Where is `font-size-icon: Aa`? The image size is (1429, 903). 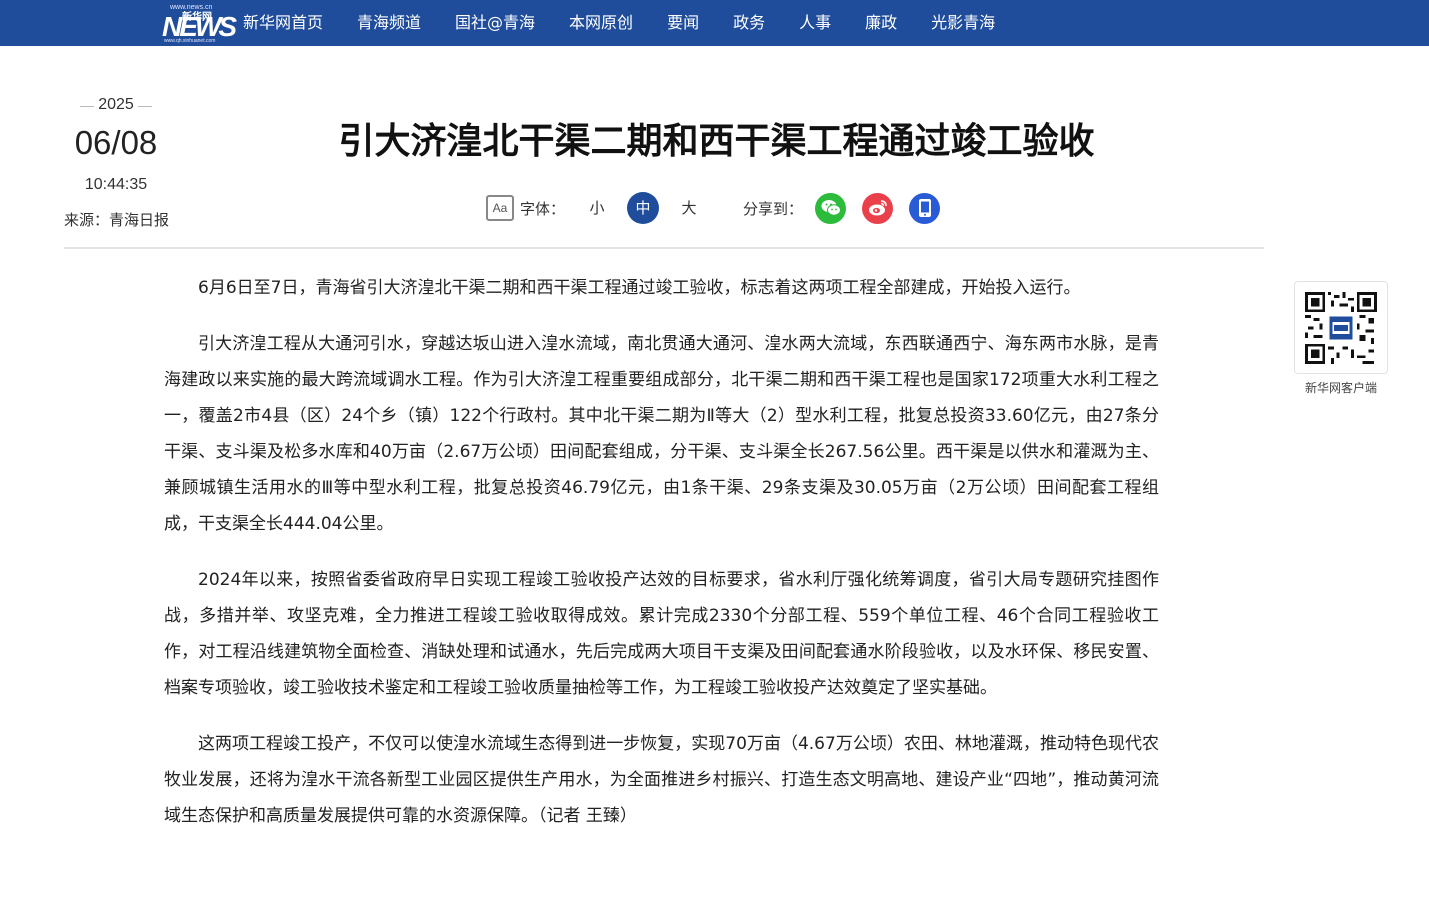
font-size-icon: Aa is located at coordinates (500, 208).